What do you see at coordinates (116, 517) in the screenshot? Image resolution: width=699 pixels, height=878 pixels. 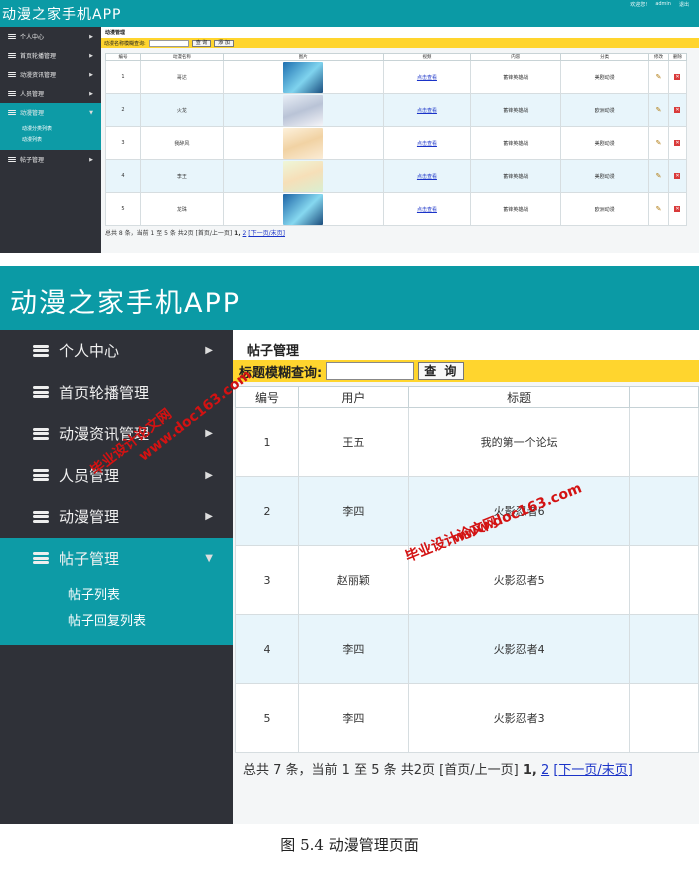 I see `sidebar-item-anime: 动漫管理 ▶` at bounding box center [116, 517].